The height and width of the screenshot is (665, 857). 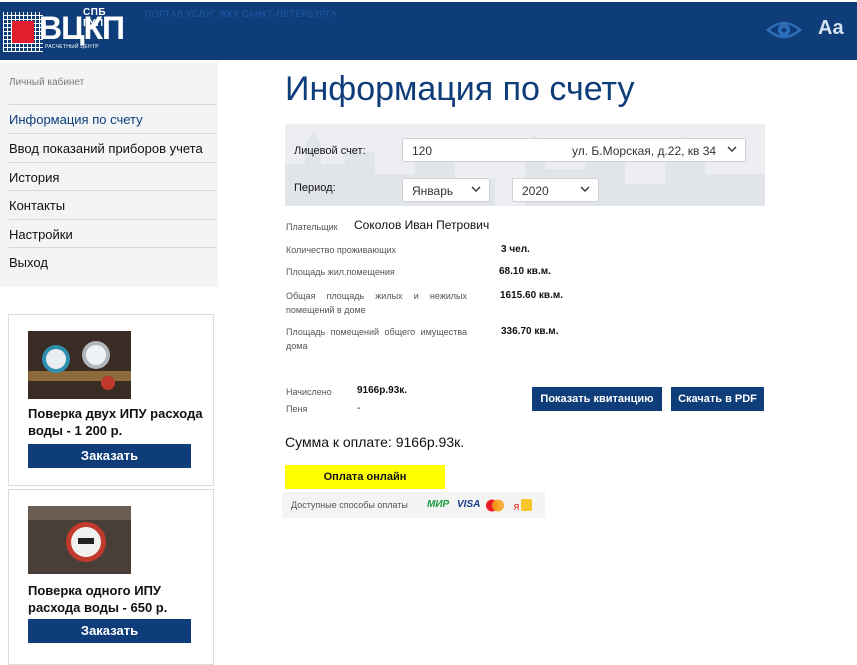 What do you see at coordinates (312, 227) in the screenshot?
I see `payer-label: Плательщик` at bounding box center [312, 227].